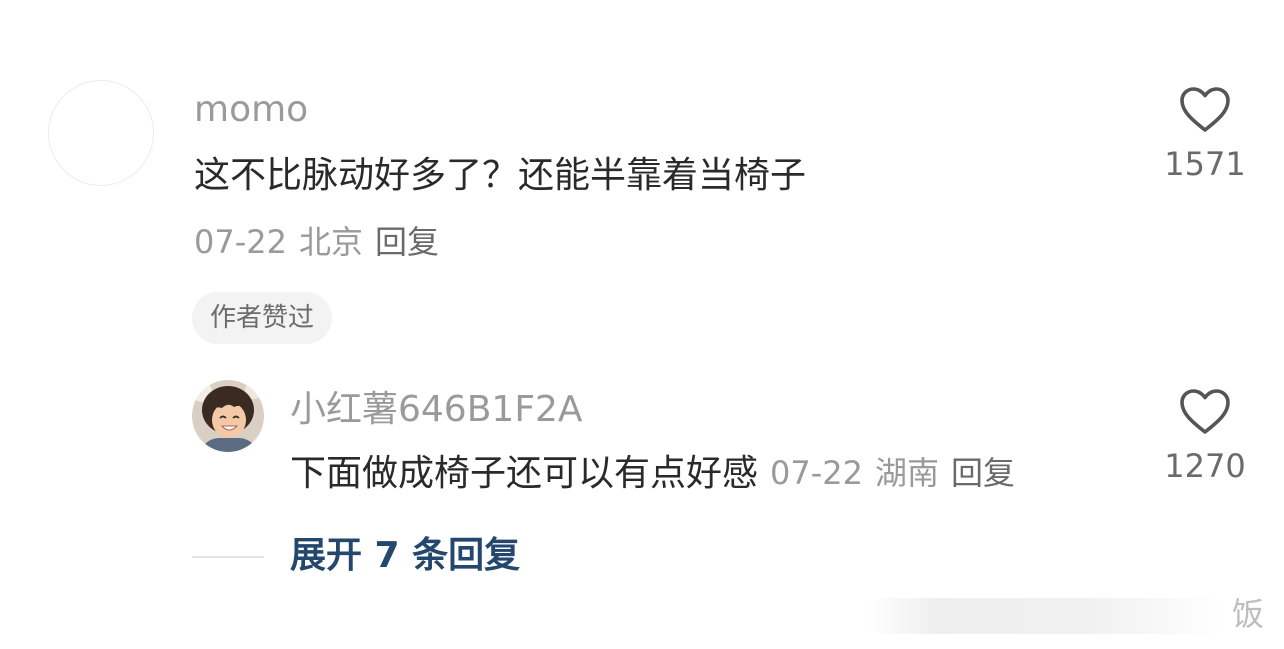  What do you see at coordinates (251, 110) in the screenshot?
I see `commenter-username: momo` at bounding box center [251, 110].